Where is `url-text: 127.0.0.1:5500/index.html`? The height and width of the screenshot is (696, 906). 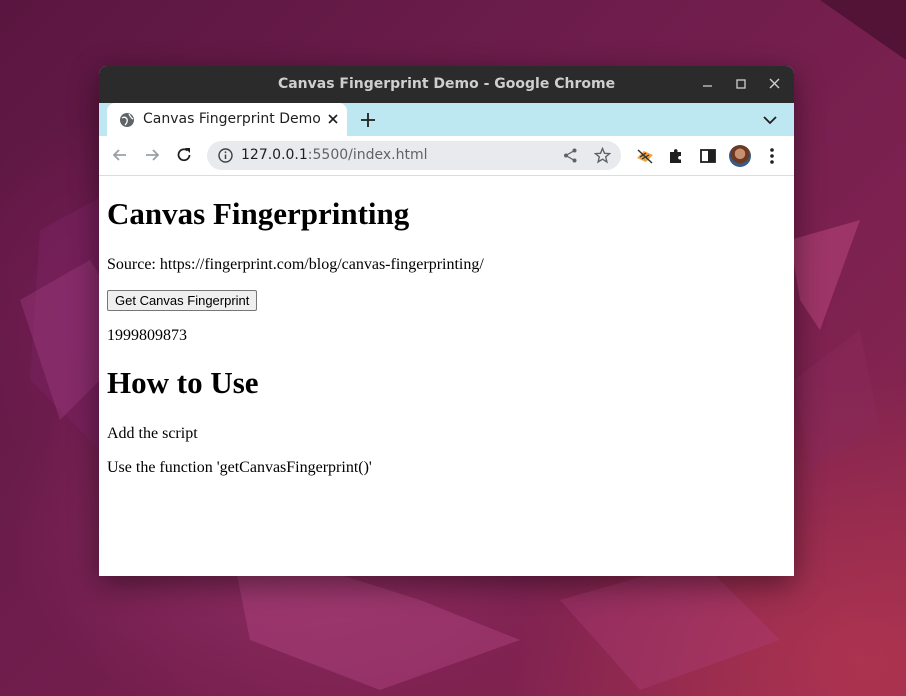
url-text: 127.0.0.1:5500/index.html is located at coordinates (334, 155).